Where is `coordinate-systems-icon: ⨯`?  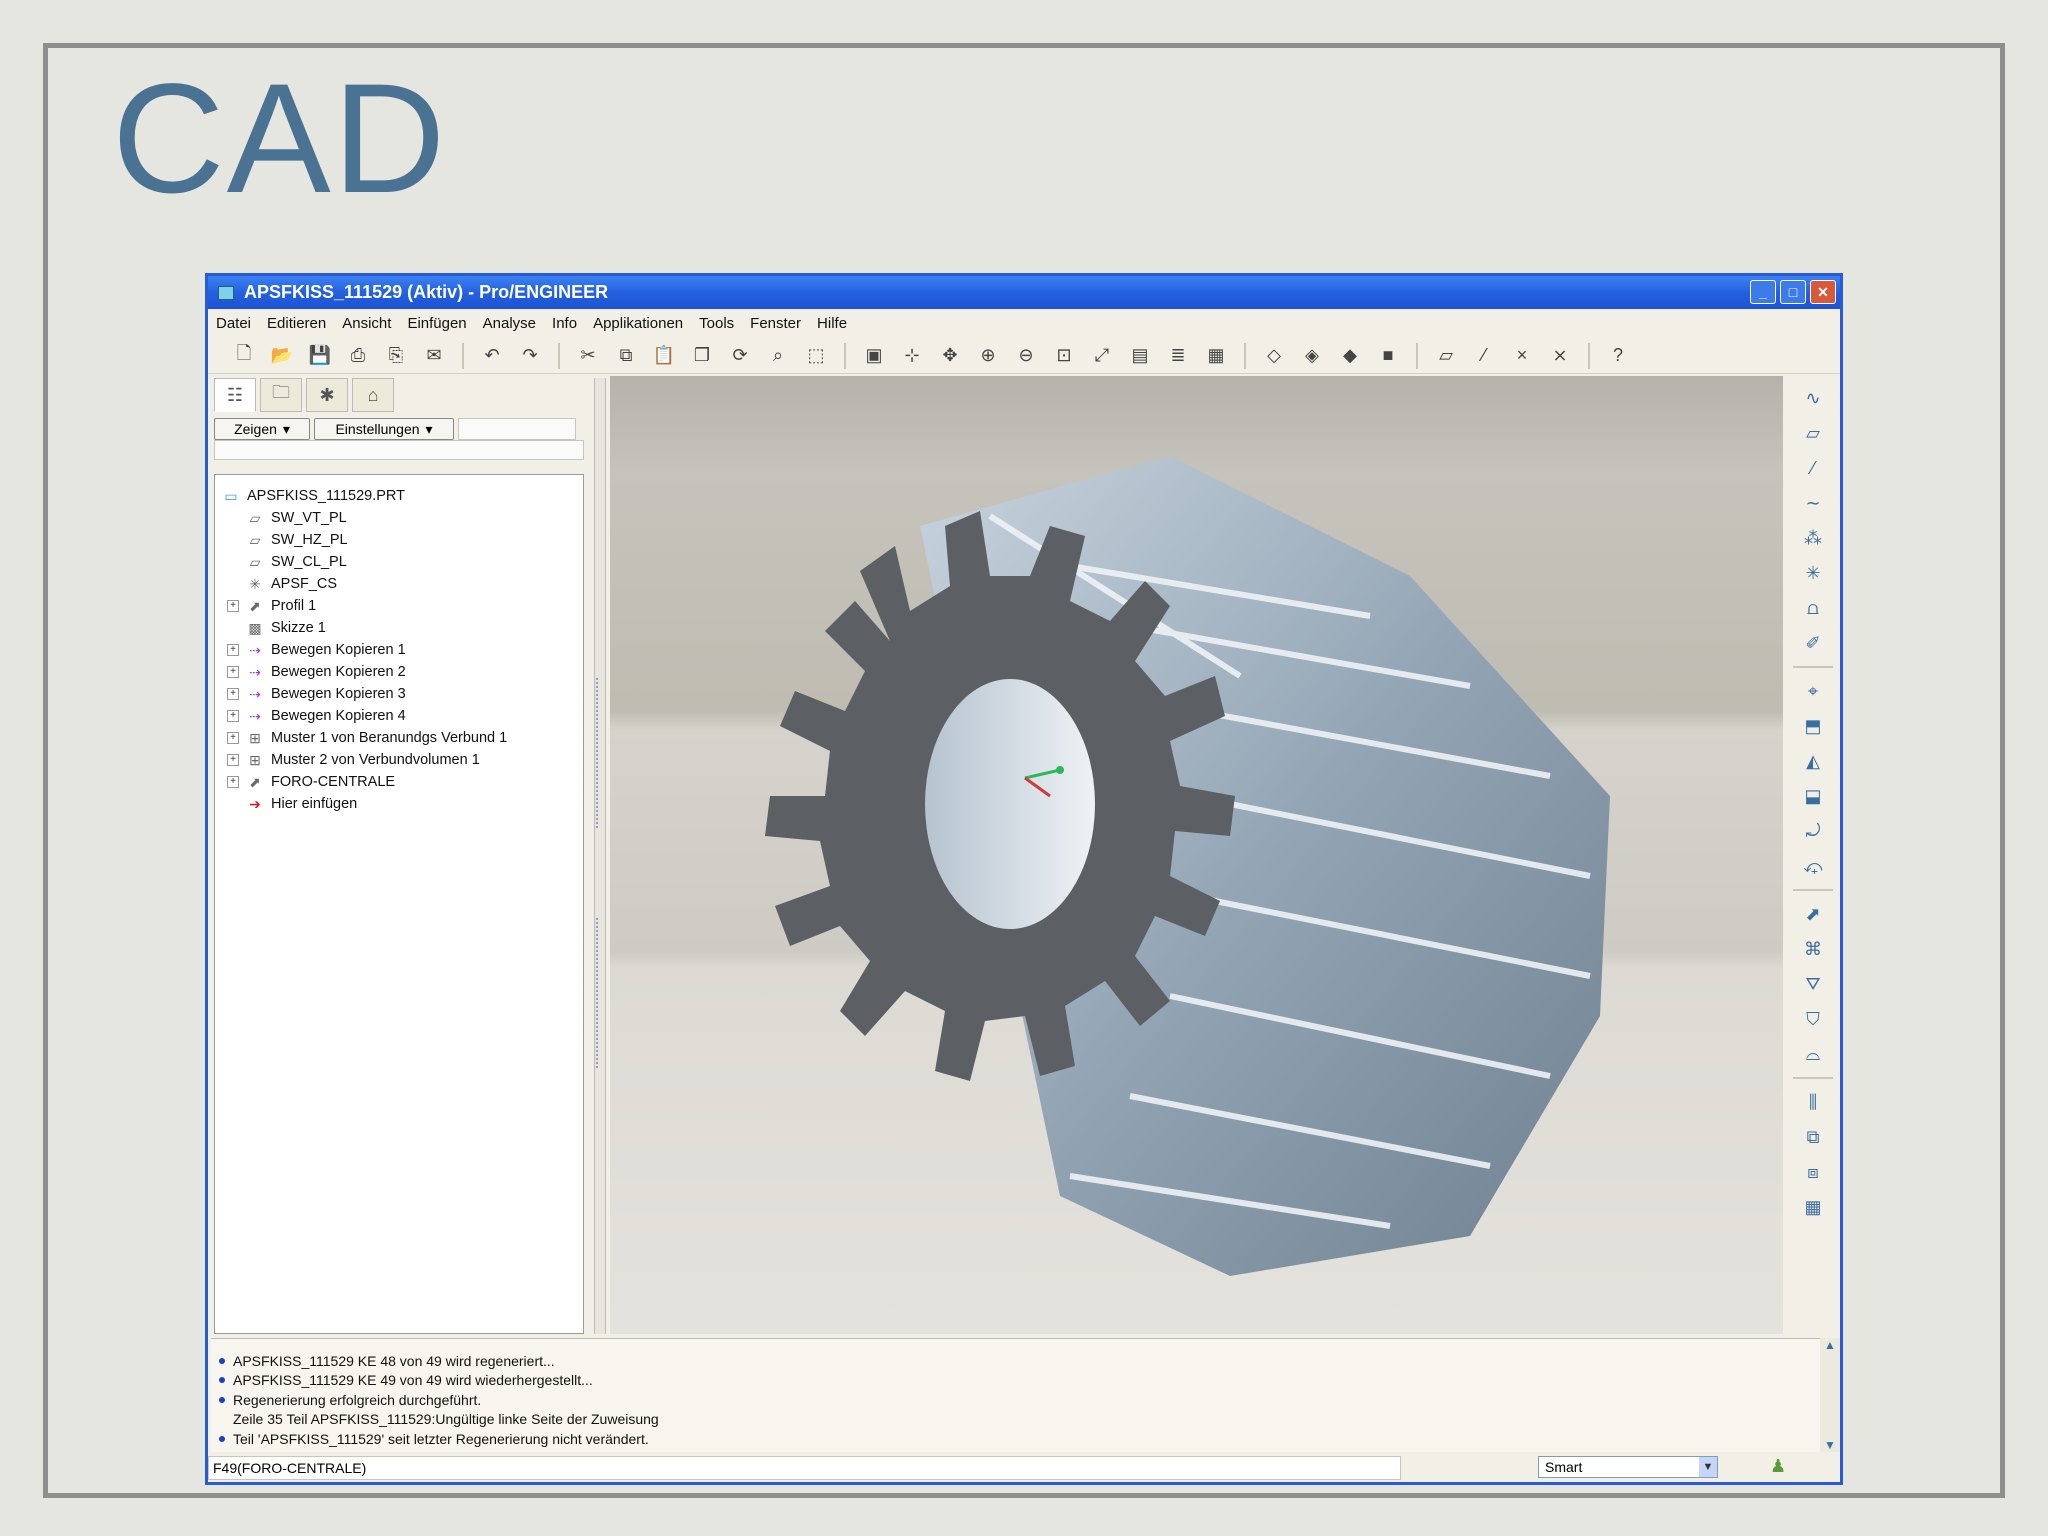 coordinate-systems-icon: ⨯ is located at coordinates (1560, 356).